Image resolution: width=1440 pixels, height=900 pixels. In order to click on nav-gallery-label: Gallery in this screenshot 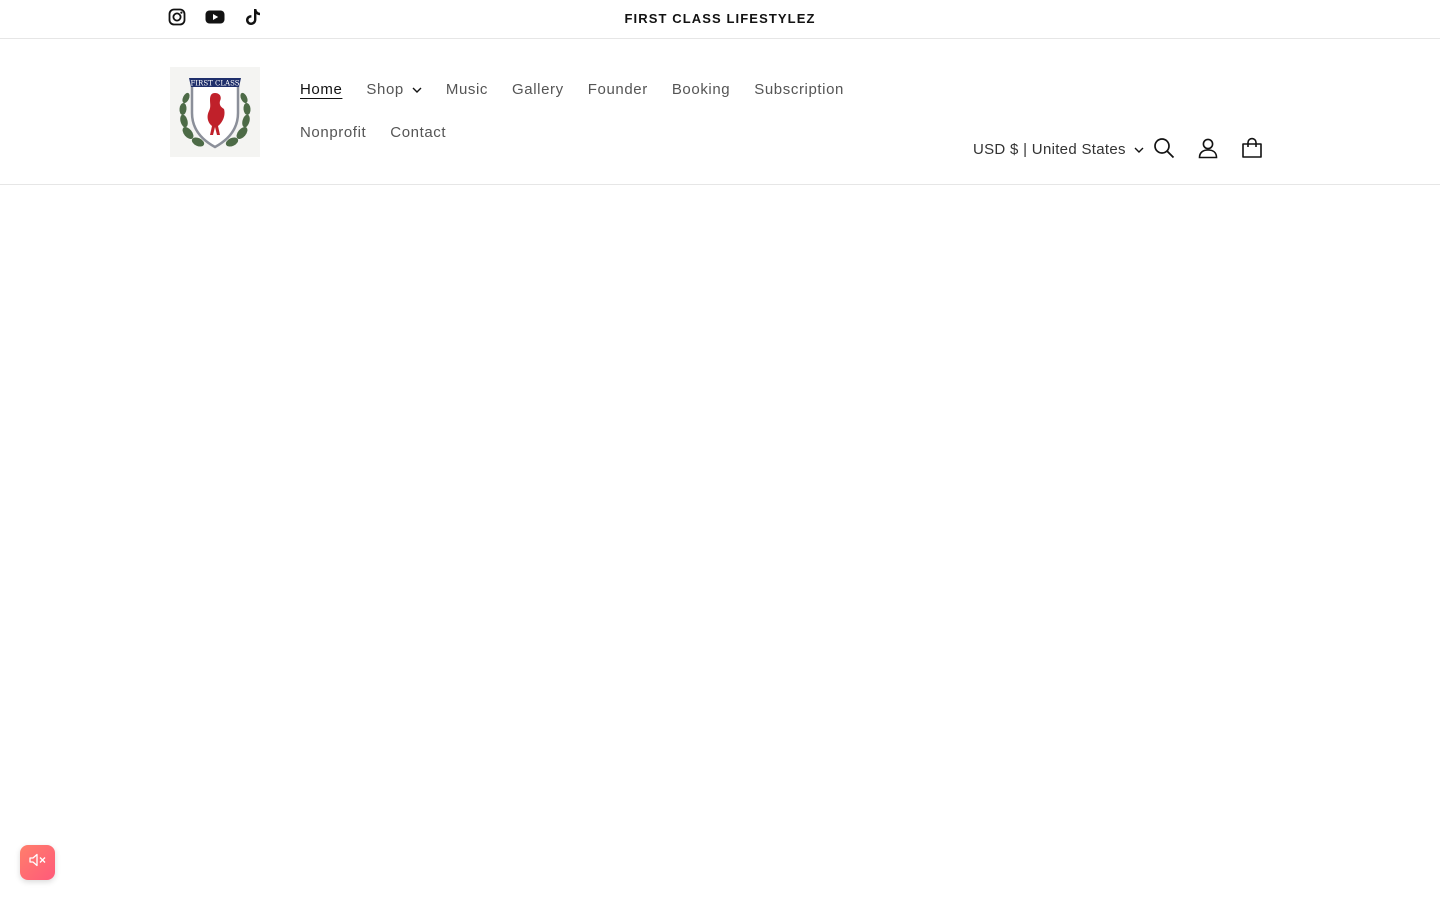, I will do `click(538, 89)`.